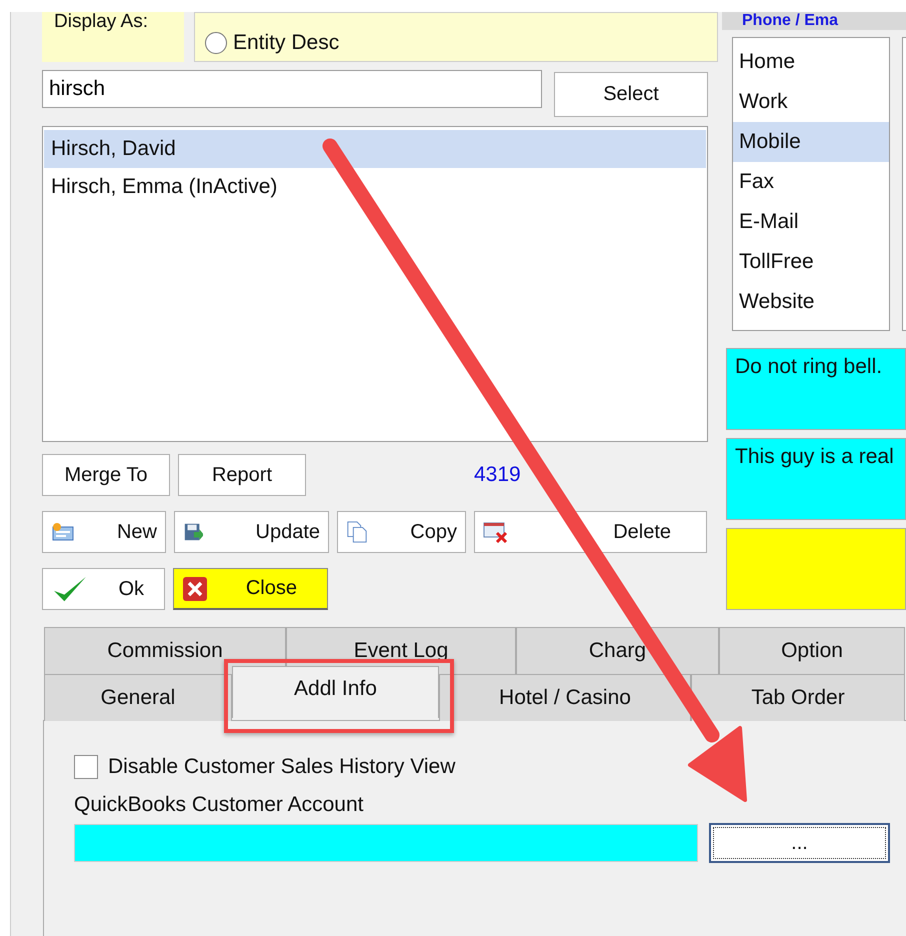 Image resolution: width=906 pixels, height=936 pixels. I want to click on action-button: Report, so click(242, 475).